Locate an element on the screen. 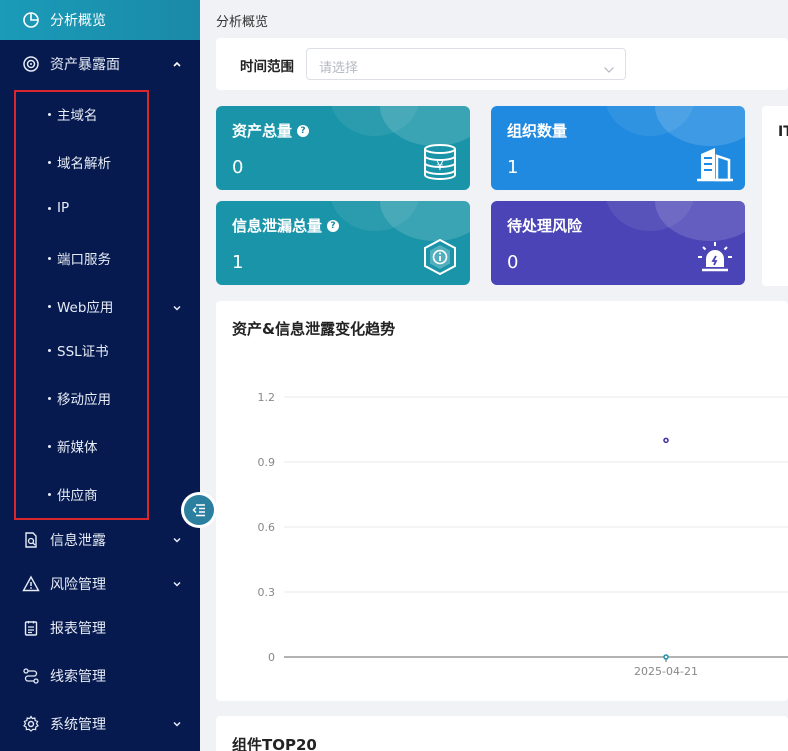 The width and height of the screenshot is (788, 751). alarm-icon is located at coordinates (715, 257).